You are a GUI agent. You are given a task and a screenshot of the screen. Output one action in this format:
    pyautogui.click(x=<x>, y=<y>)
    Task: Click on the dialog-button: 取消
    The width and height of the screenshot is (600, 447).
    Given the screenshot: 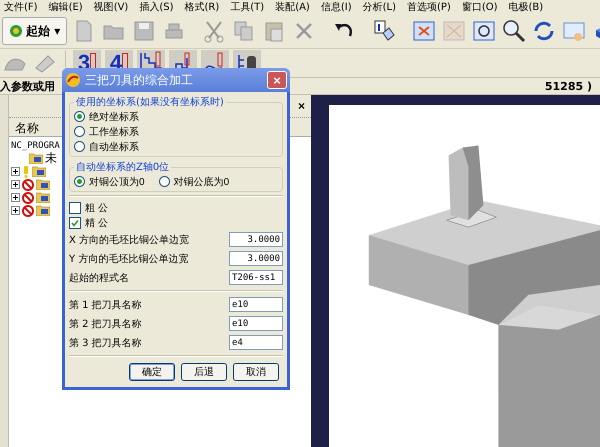 What is the action you would take?
    pyautogui.click(x=256, y=372)
    